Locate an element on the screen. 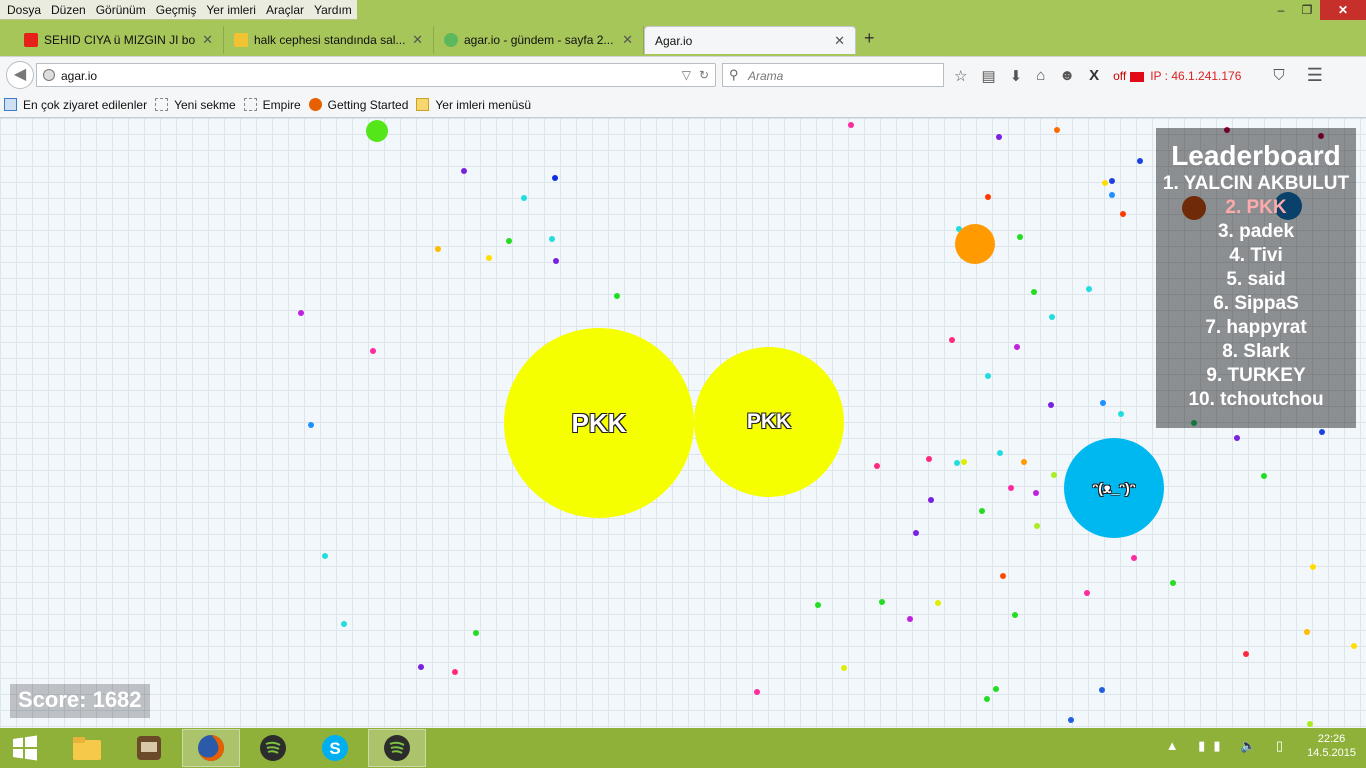 This screenshot has height=768, width=1366. url-bar: agar.io ↻ ▽ is located at coordinates (376, 75).